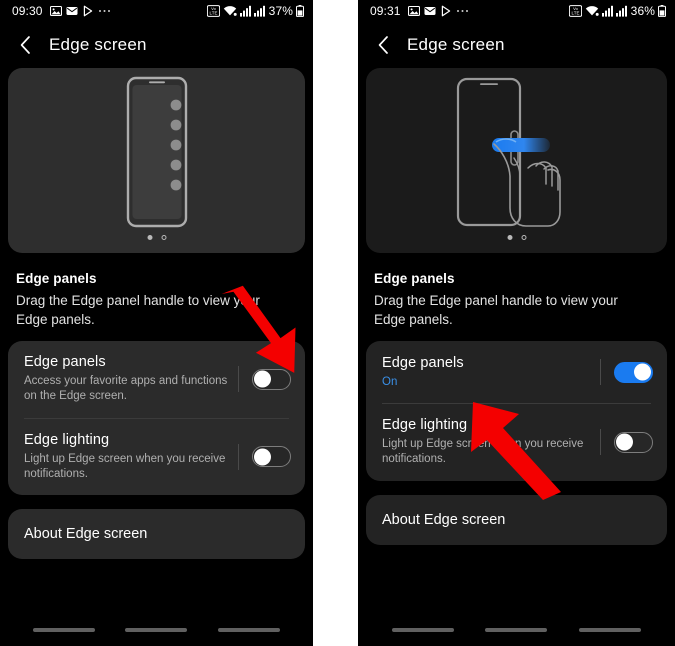 This screenshot has height=646, width=675. I want to click on edge-panel-illustration, so click(156, 160).